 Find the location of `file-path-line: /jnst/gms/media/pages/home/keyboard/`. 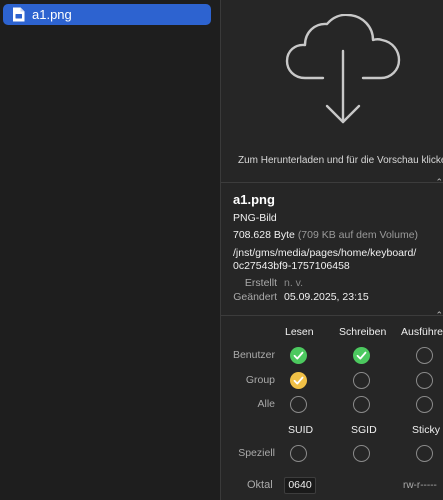

file-path-line: /jnst/gms/media/pages/home/keyboard/ is located at coordinates (325, 253).